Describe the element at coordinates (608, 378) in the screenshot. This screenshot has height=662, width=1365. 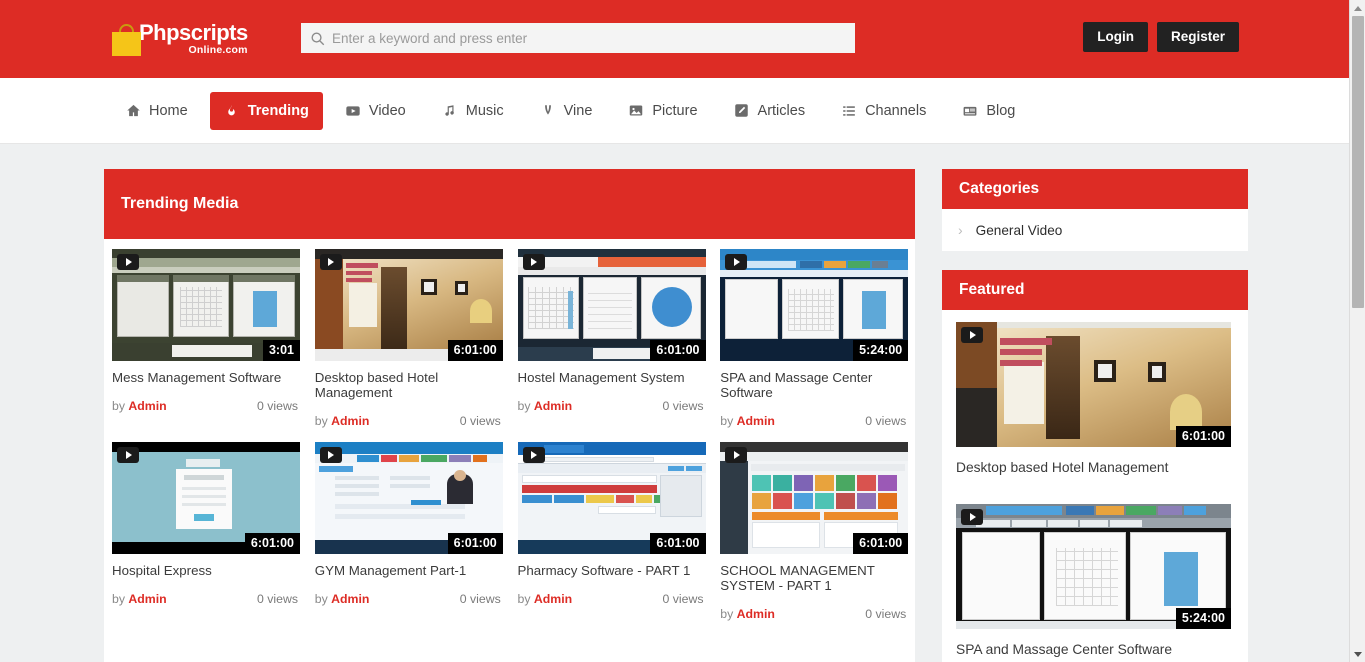
I see `media-title: Hostel Management System` at that location.